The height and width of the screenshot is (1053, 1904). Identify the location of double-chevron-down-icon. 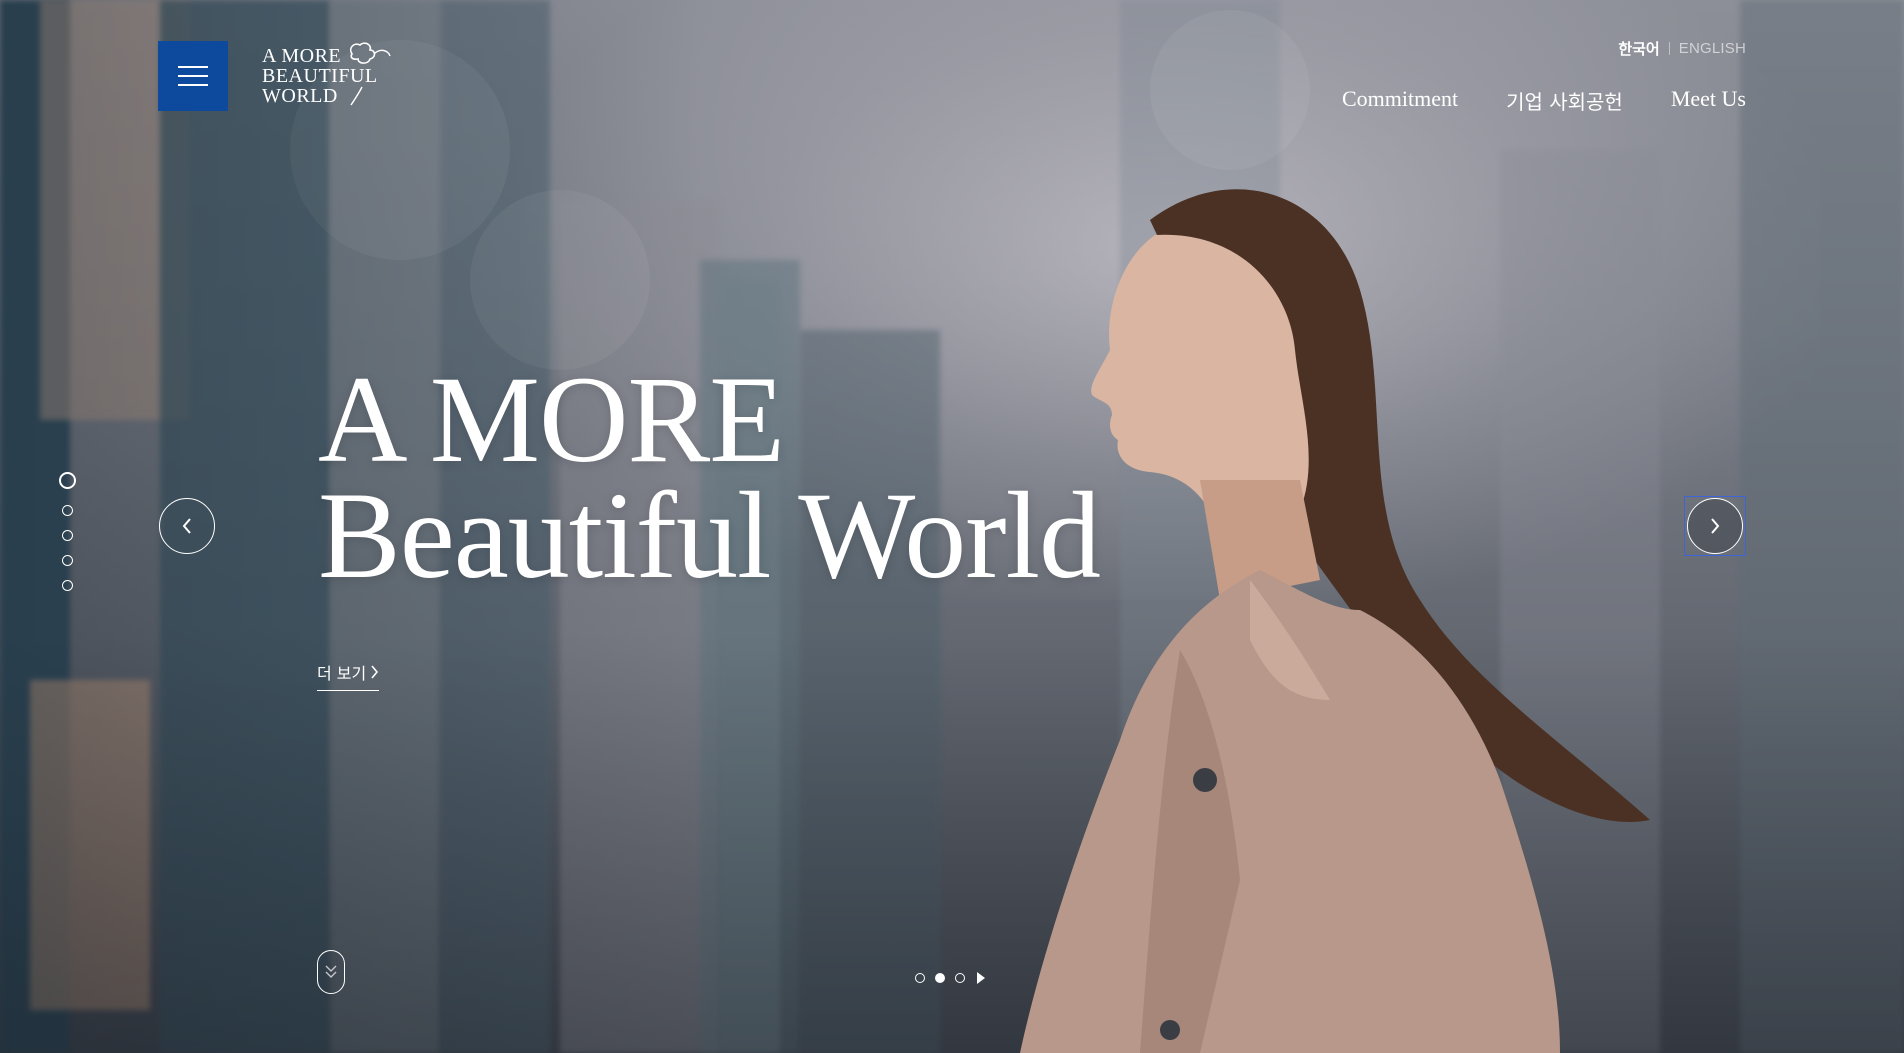
(331, 971).